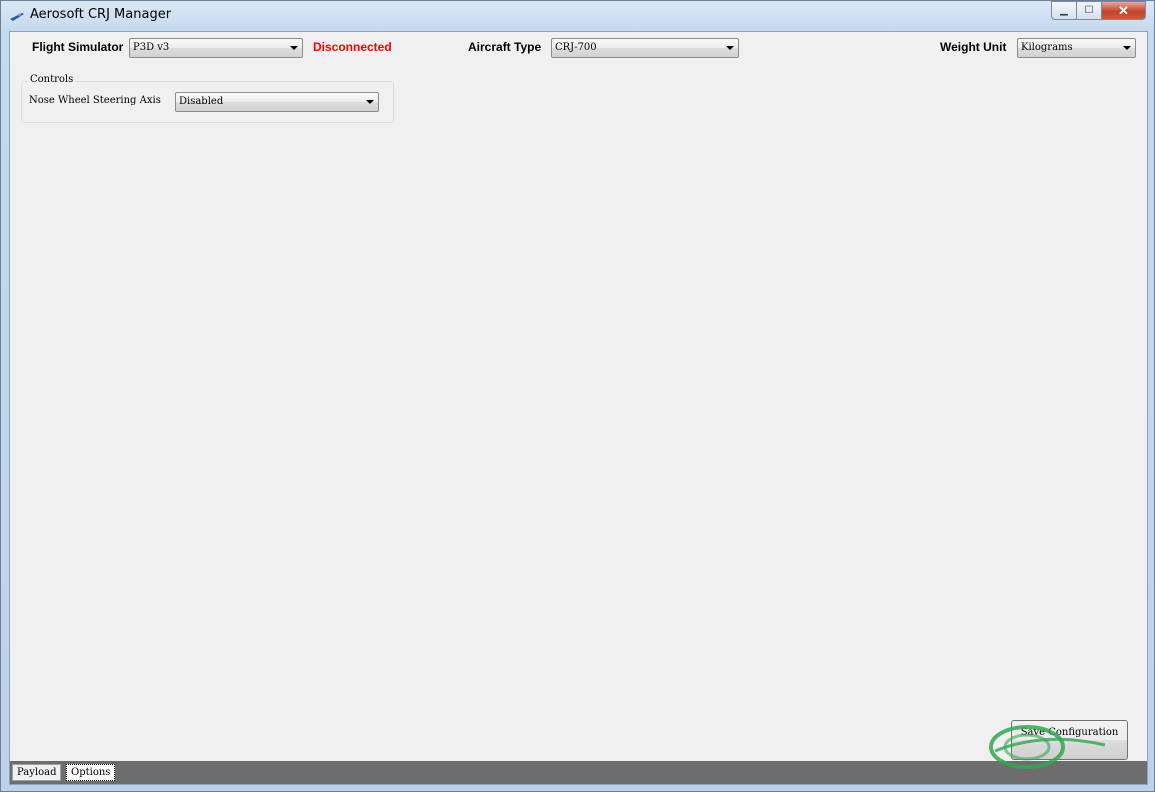  What do you see at coordinates (91, 772) in the screenshot?
I see `tab-options: Options` at bounding box center [91, 772].